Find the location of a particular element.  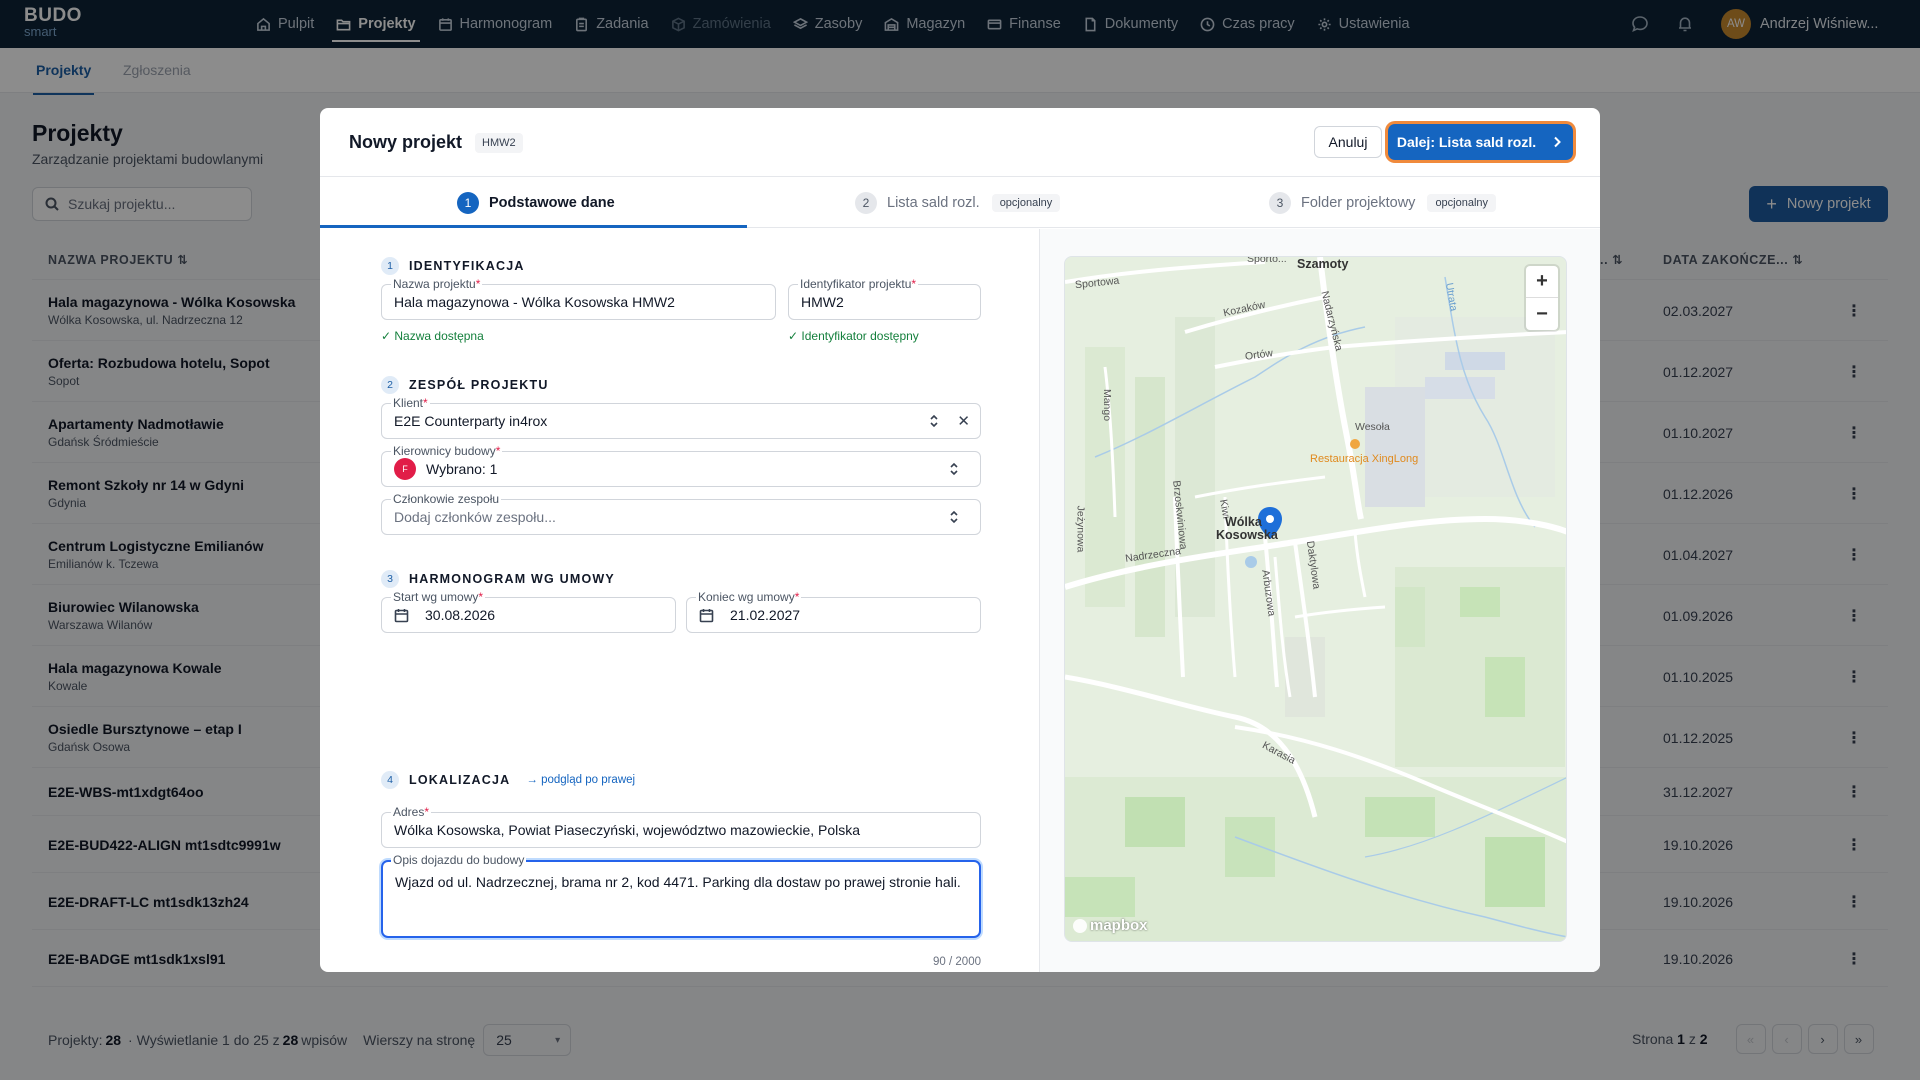

section-number: 4 is located at coordinates (390, 780).